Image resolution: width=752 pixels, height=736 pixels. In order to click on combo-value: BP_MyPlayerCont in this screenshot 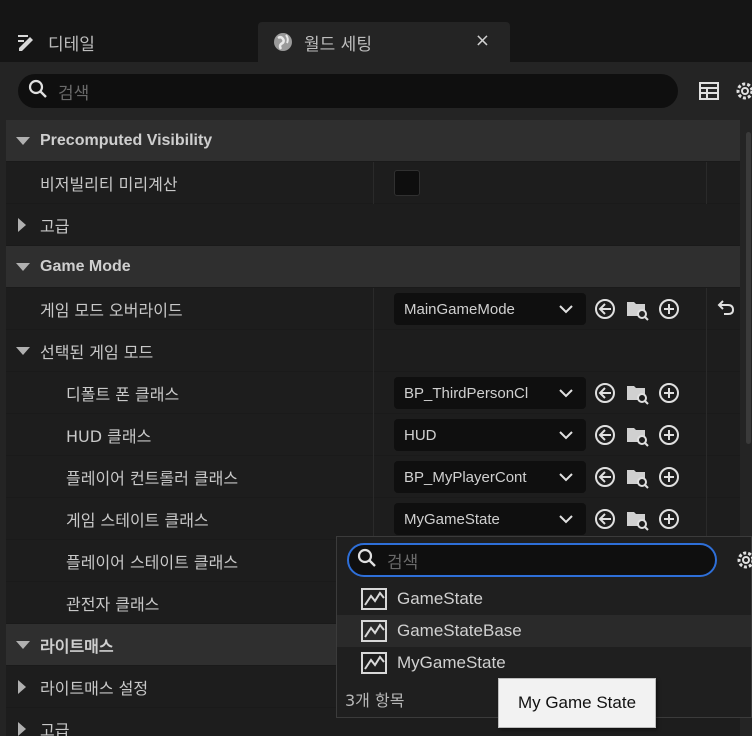, I will do `click(465, 477)`.